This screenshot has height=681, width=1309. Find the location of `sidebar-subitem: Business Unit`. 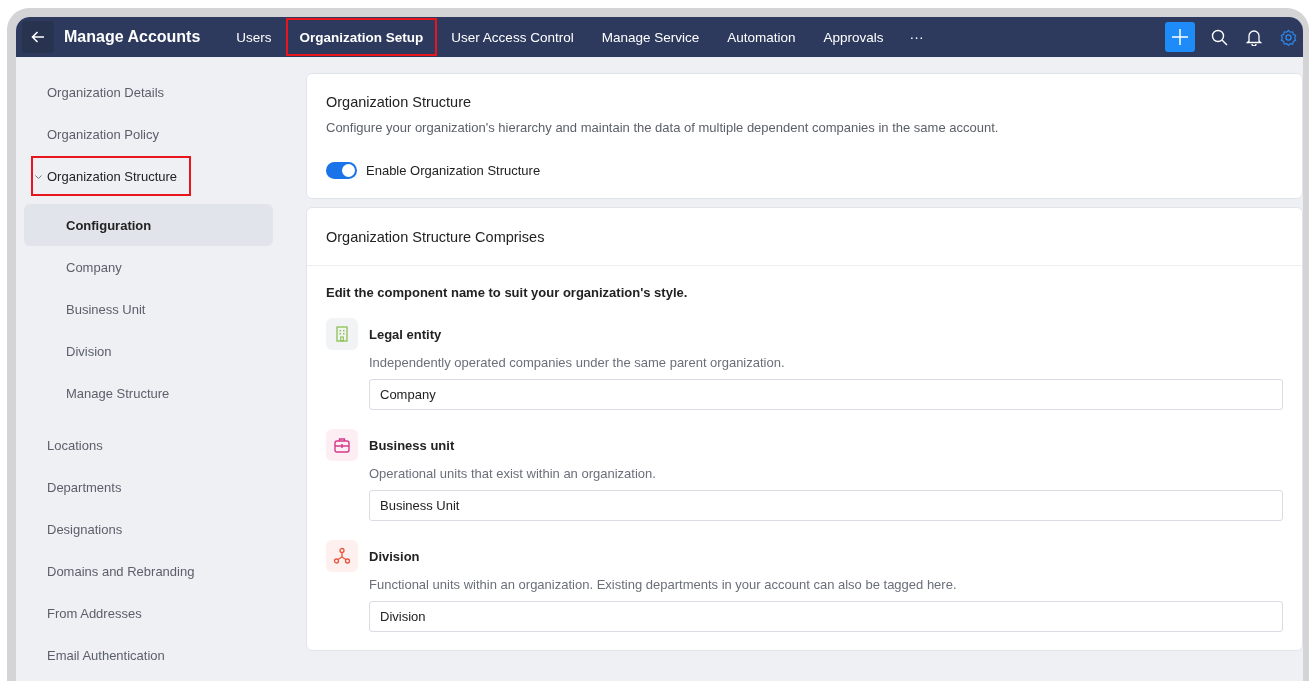

sidebar-subitem: Business Unit is located at coordinates (148, 309).